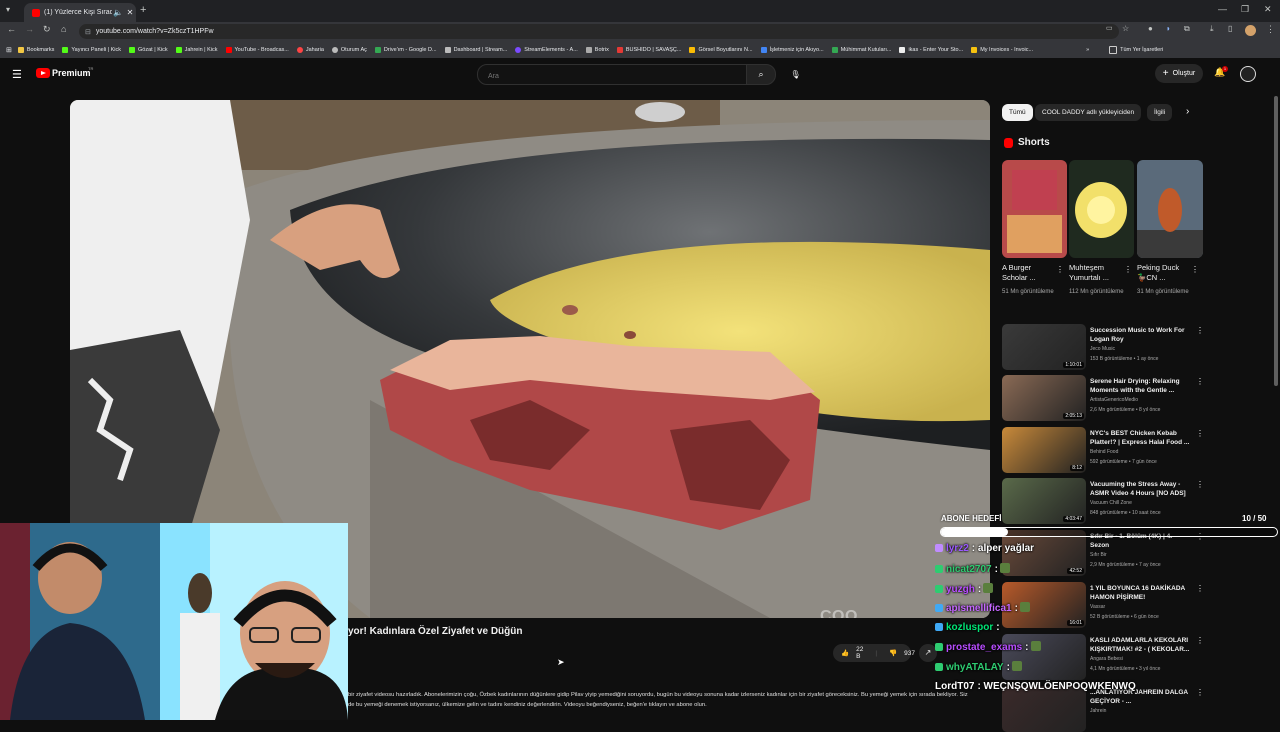  What do you see at coordinates (1017, 112) in the screenshot?
I see `chip-all: Tümü` at bounding box center [1017, 112].